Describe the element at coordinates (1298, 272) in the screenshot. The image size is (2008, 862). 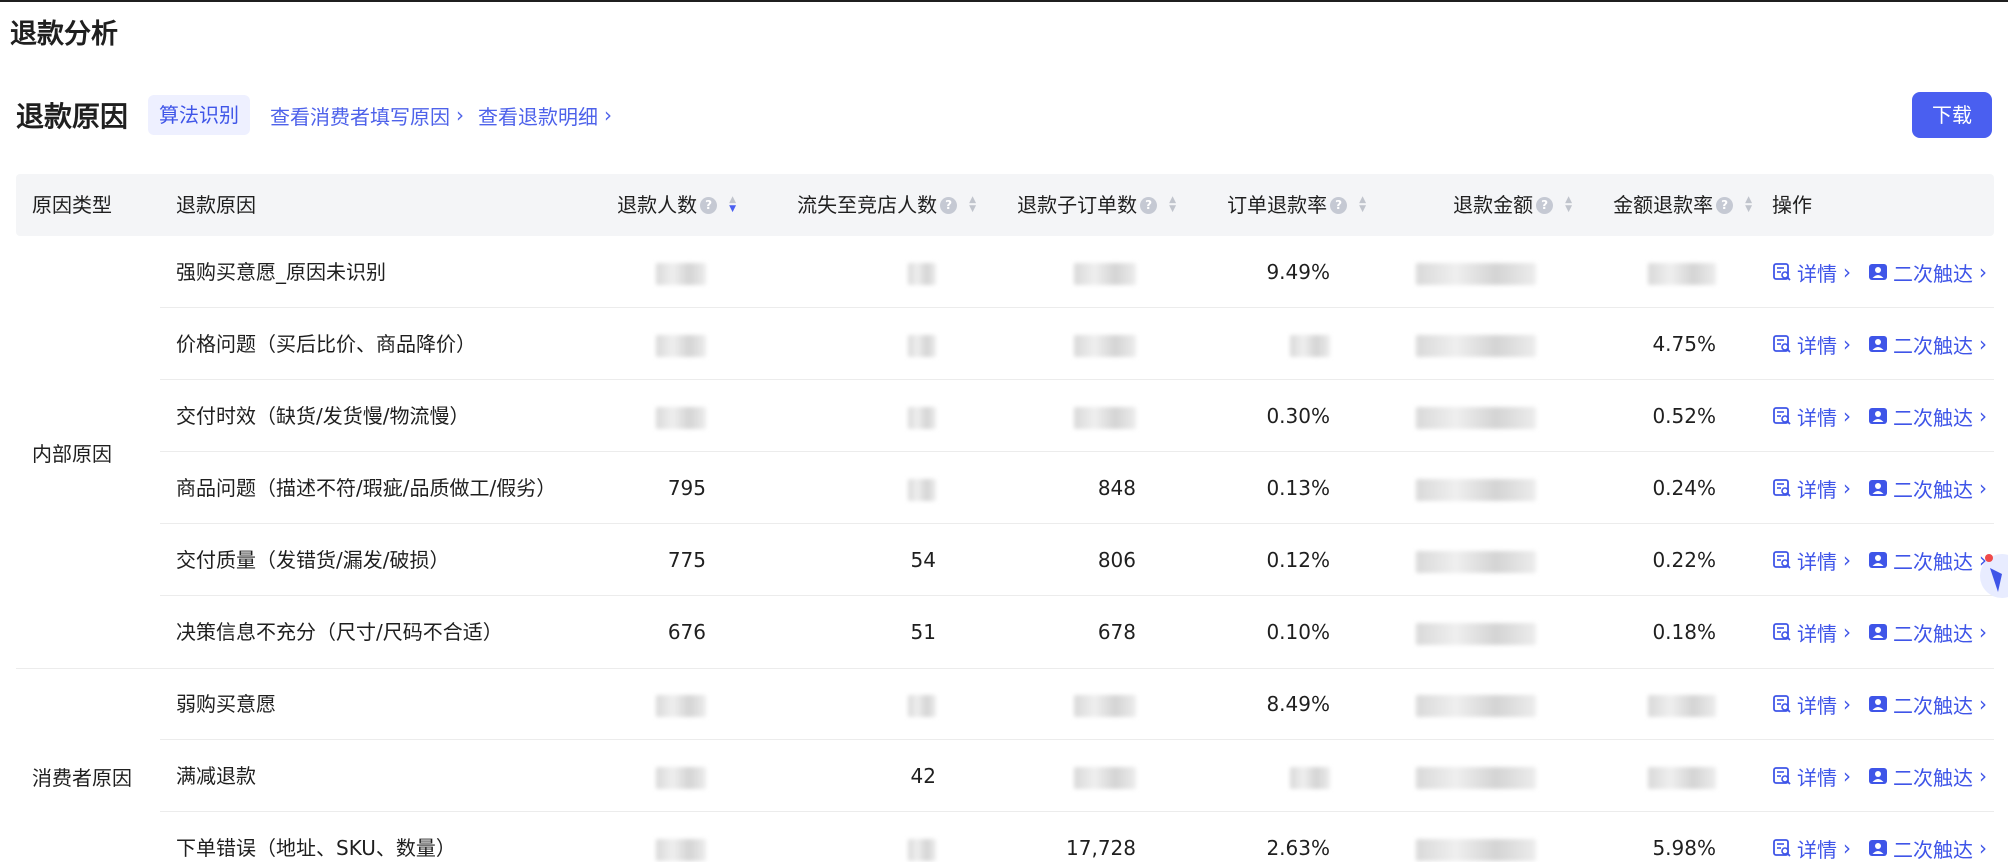
I see `cell-order-rate: 9.49%` at that location.